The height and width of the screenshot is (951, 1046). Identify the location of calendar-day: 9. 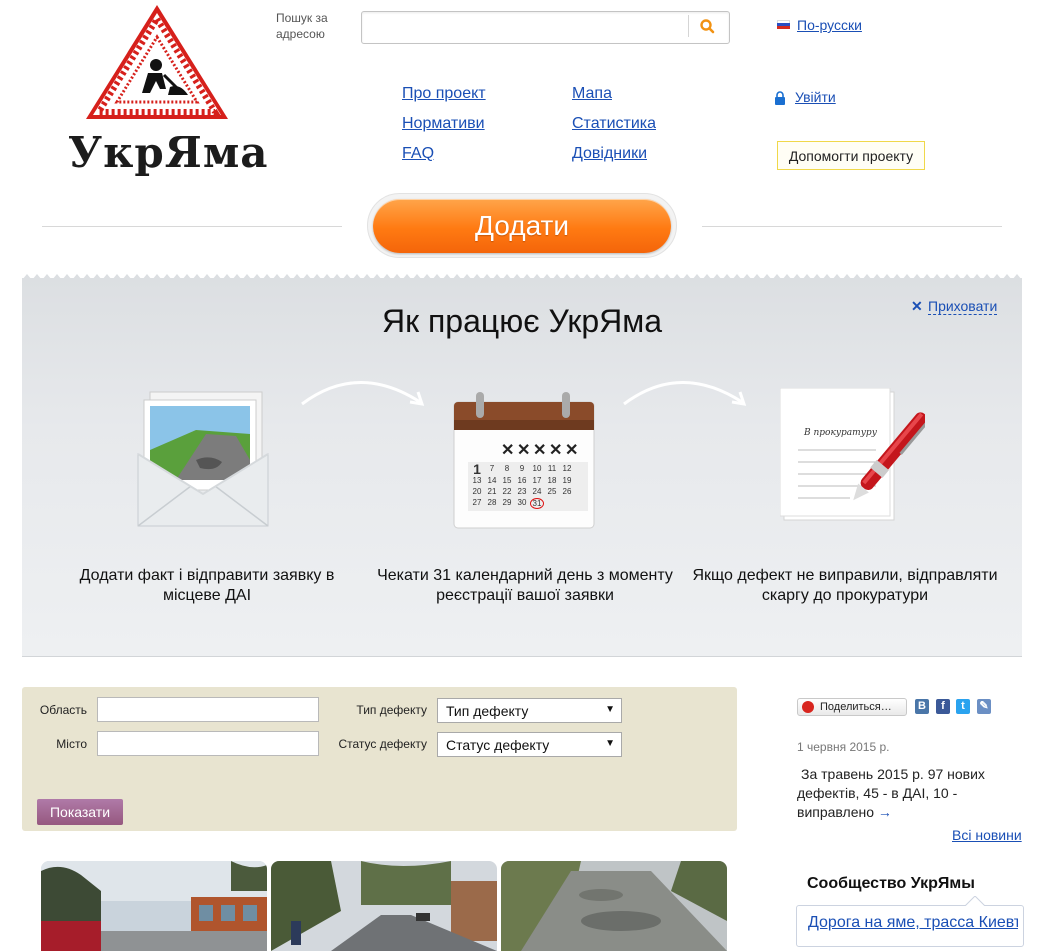
(522, 468).